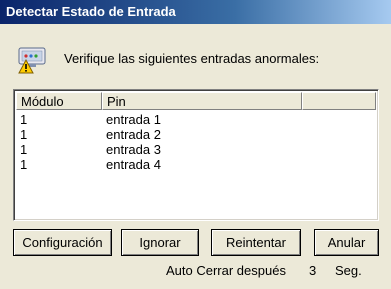  Describe the element at coordinates (133, 149) in the screenshot. I see `cell-pin: entrada 3` at that location.